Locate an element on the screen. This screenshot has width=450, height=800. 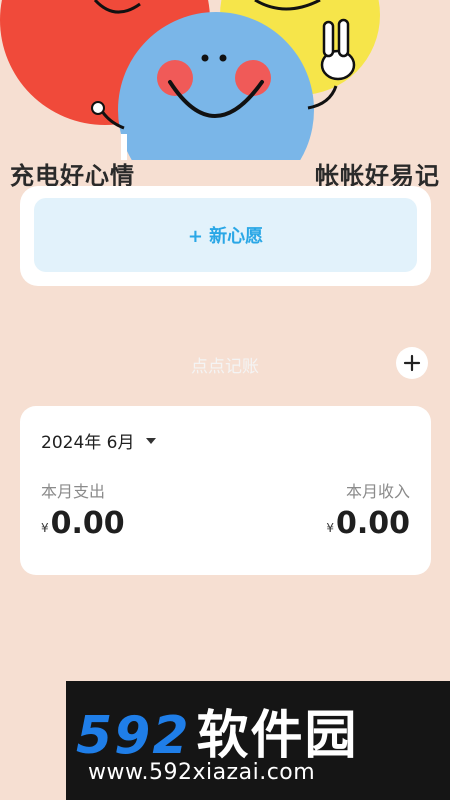
income-label: 本月收入 is located at coordinates (377, 491).